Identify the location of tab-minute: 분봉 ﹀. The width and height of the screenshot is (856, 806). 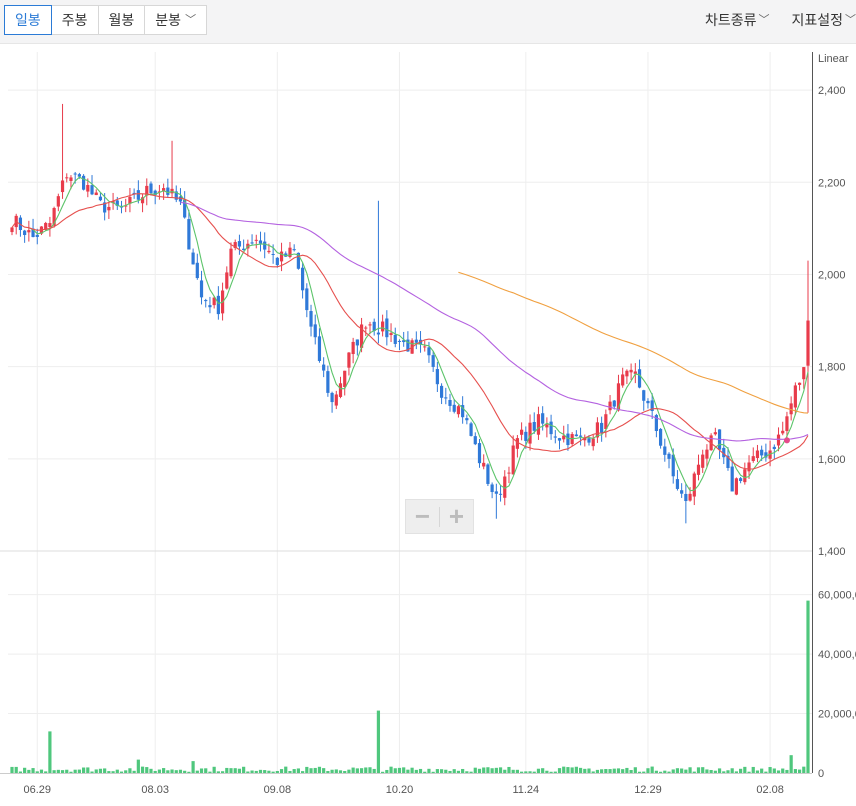
(176, 20).